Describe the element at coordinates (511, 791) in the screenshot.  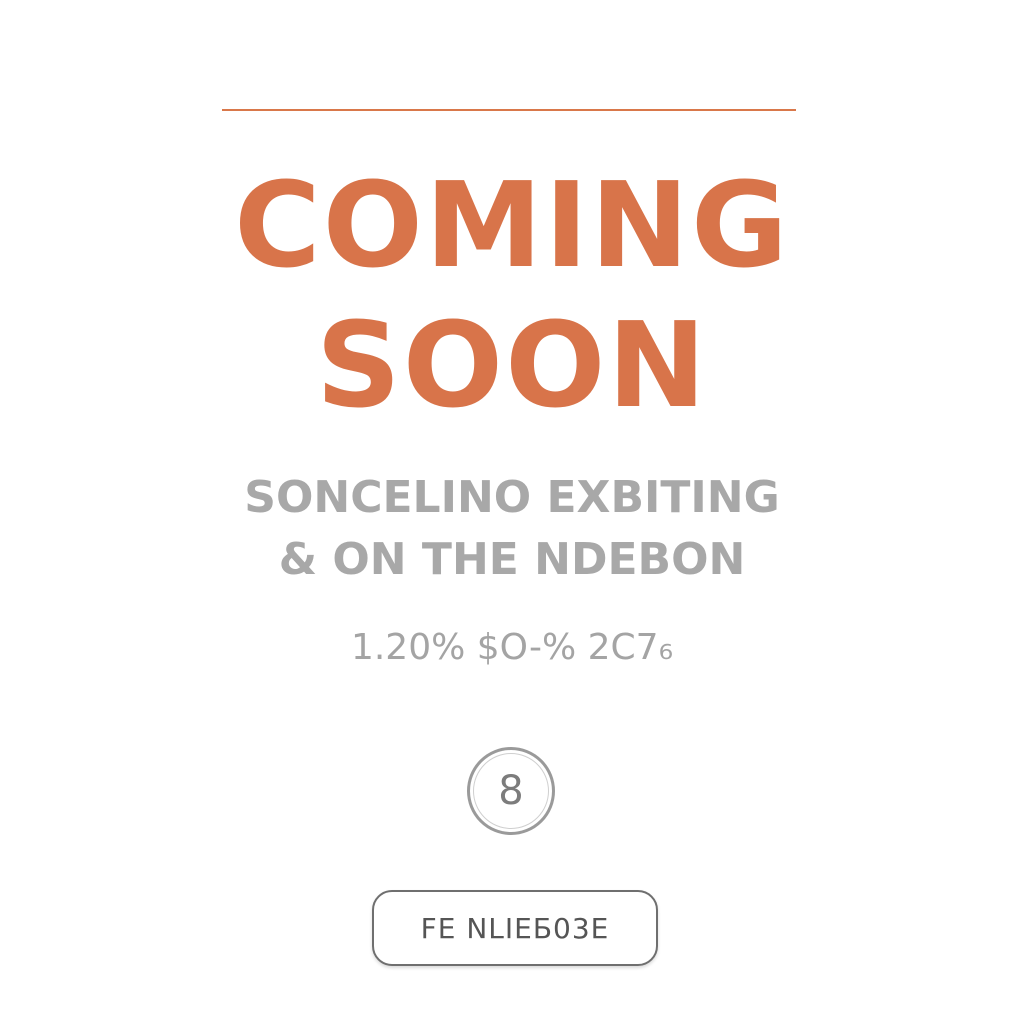
I see `number-badge: 8` at that location.